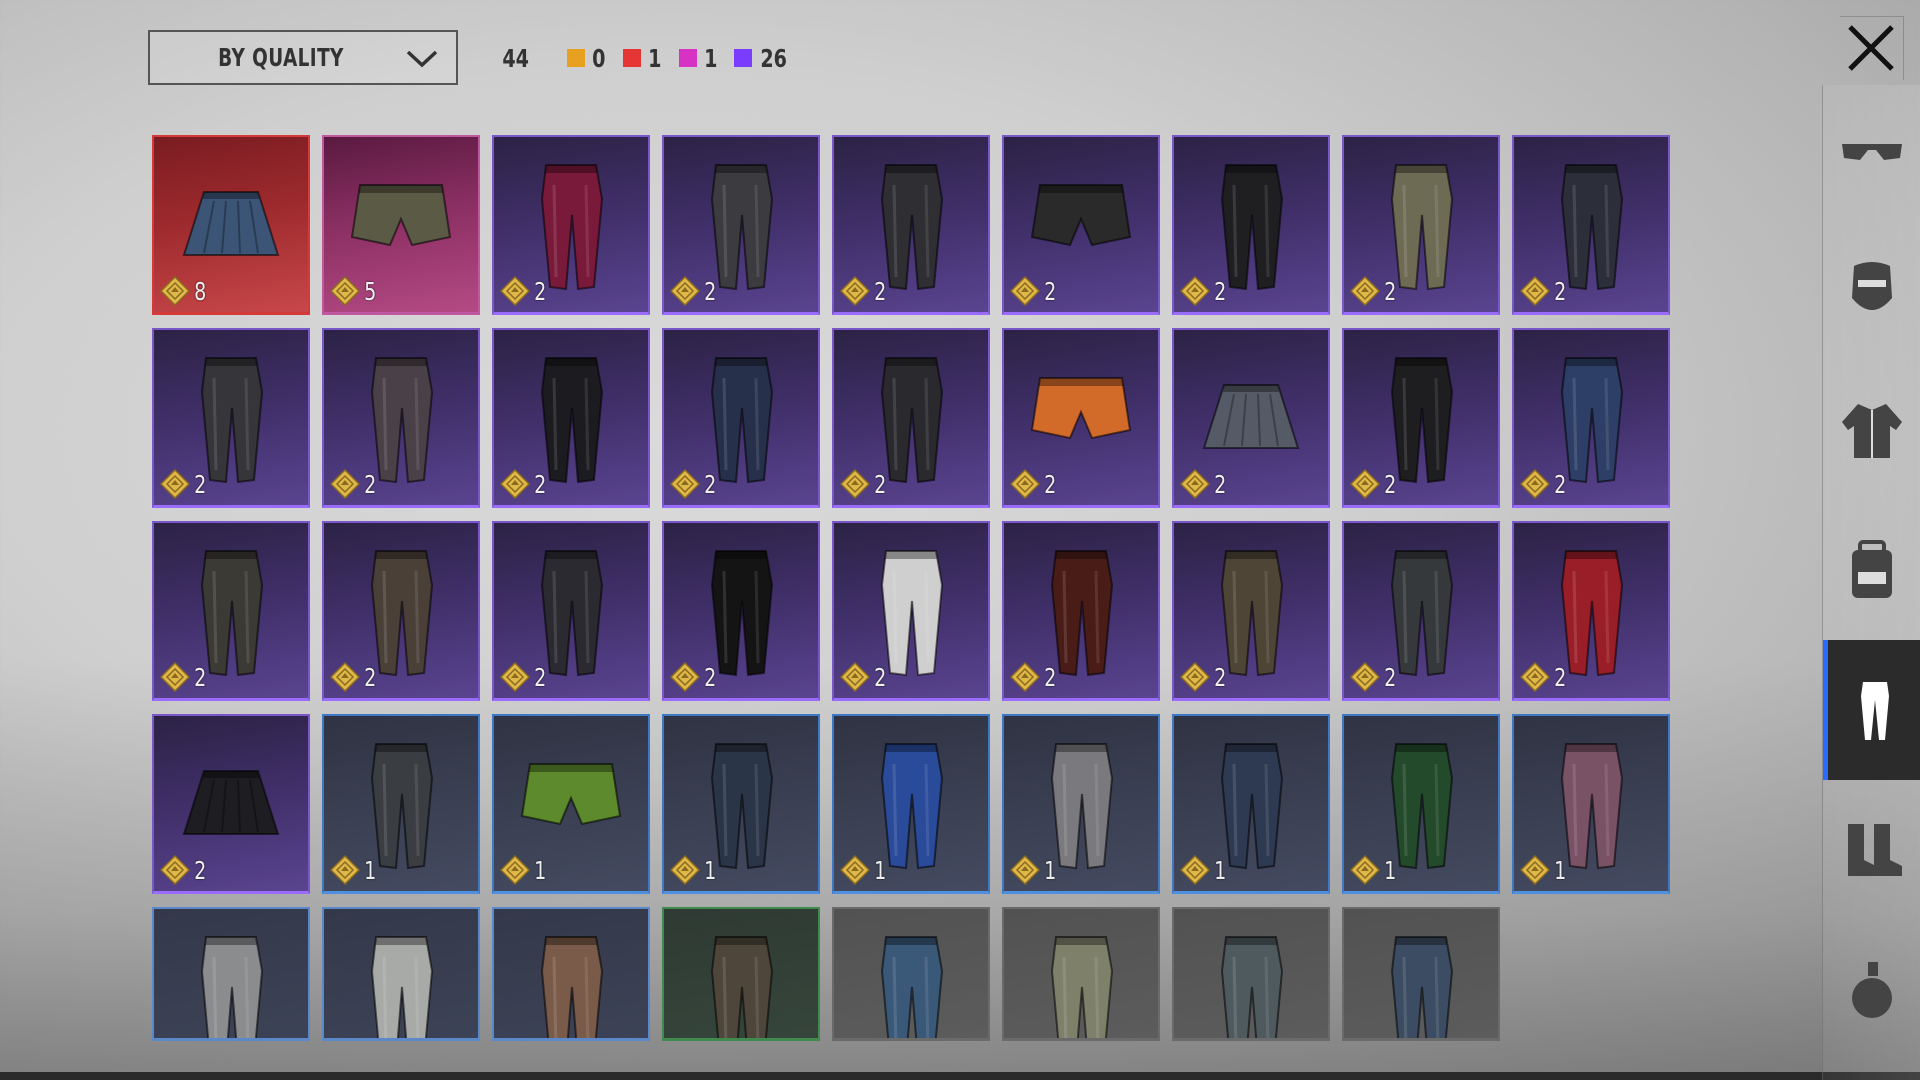 The width and height of the screenshot is (1920, 1080). I want to click on sidebar-item-glasses, so click(1871, 150).